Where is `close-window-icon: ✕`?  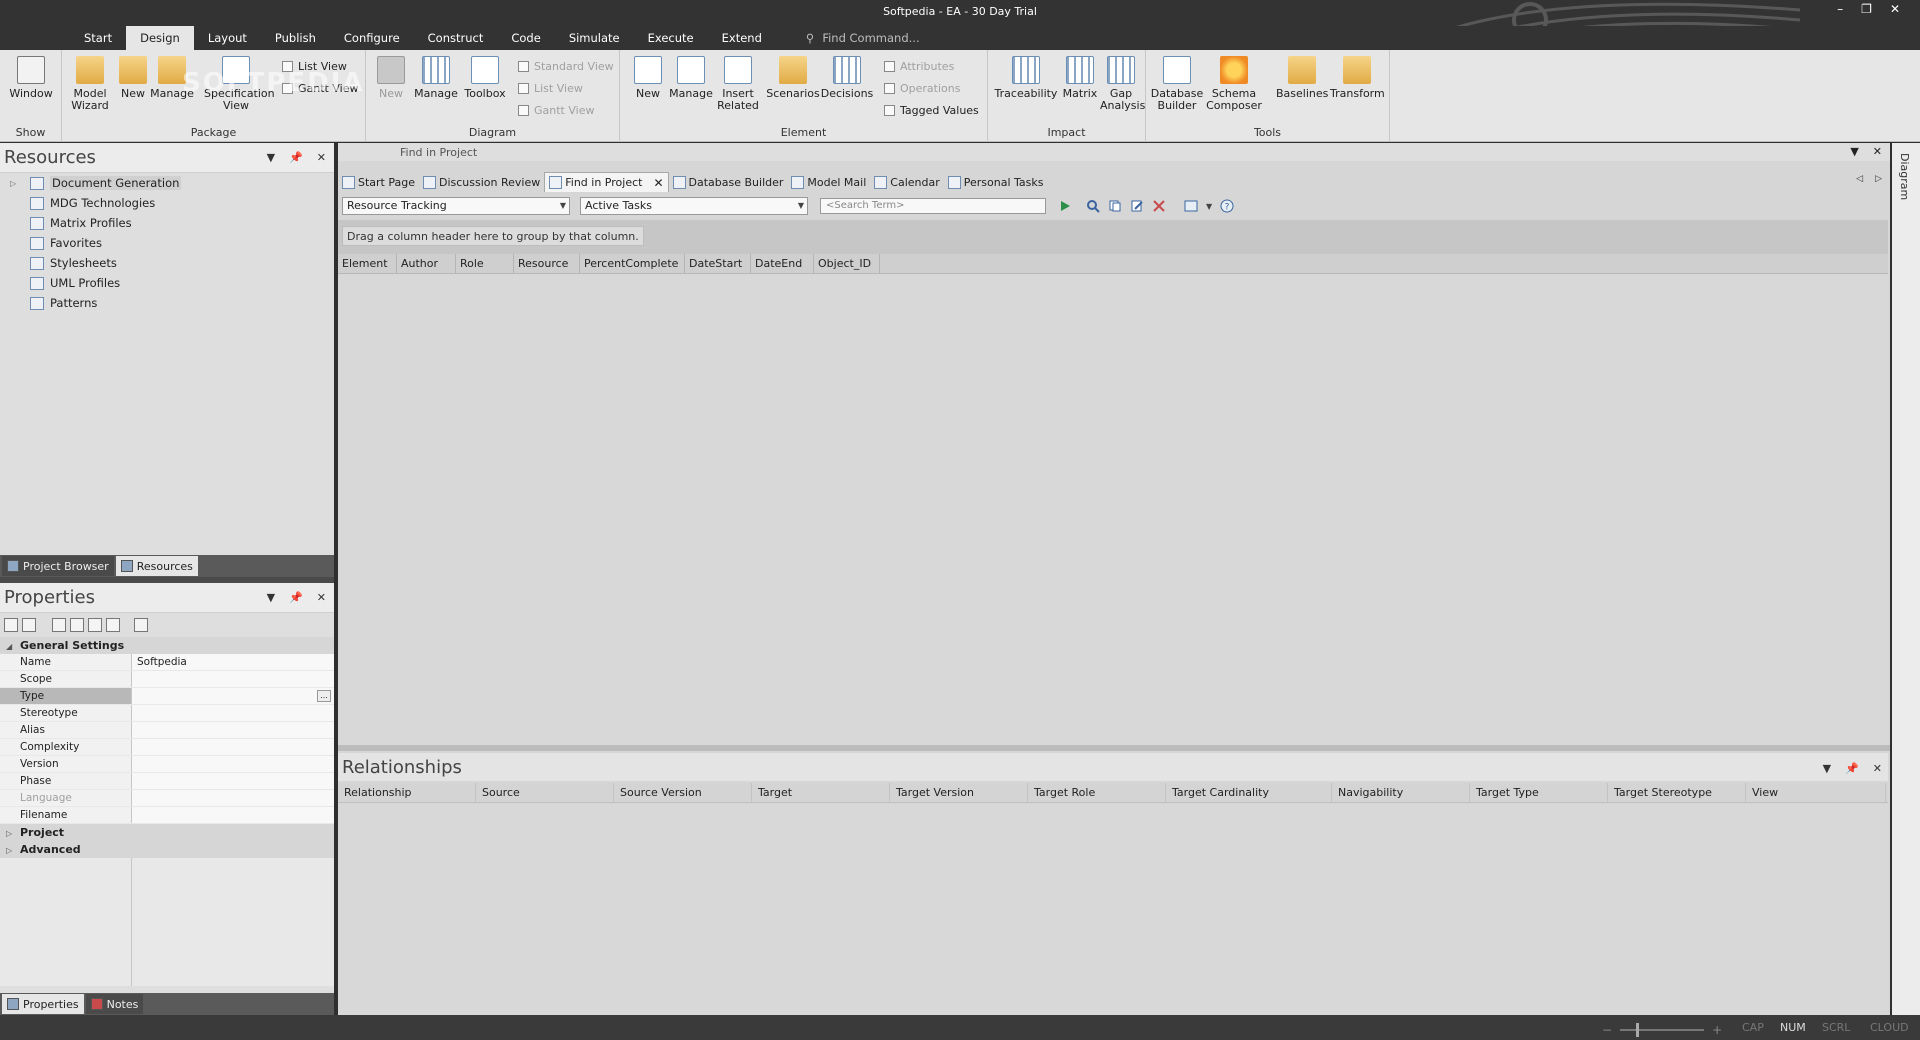 close-window-icon: ✕ is located at coordinates (1895, 9).